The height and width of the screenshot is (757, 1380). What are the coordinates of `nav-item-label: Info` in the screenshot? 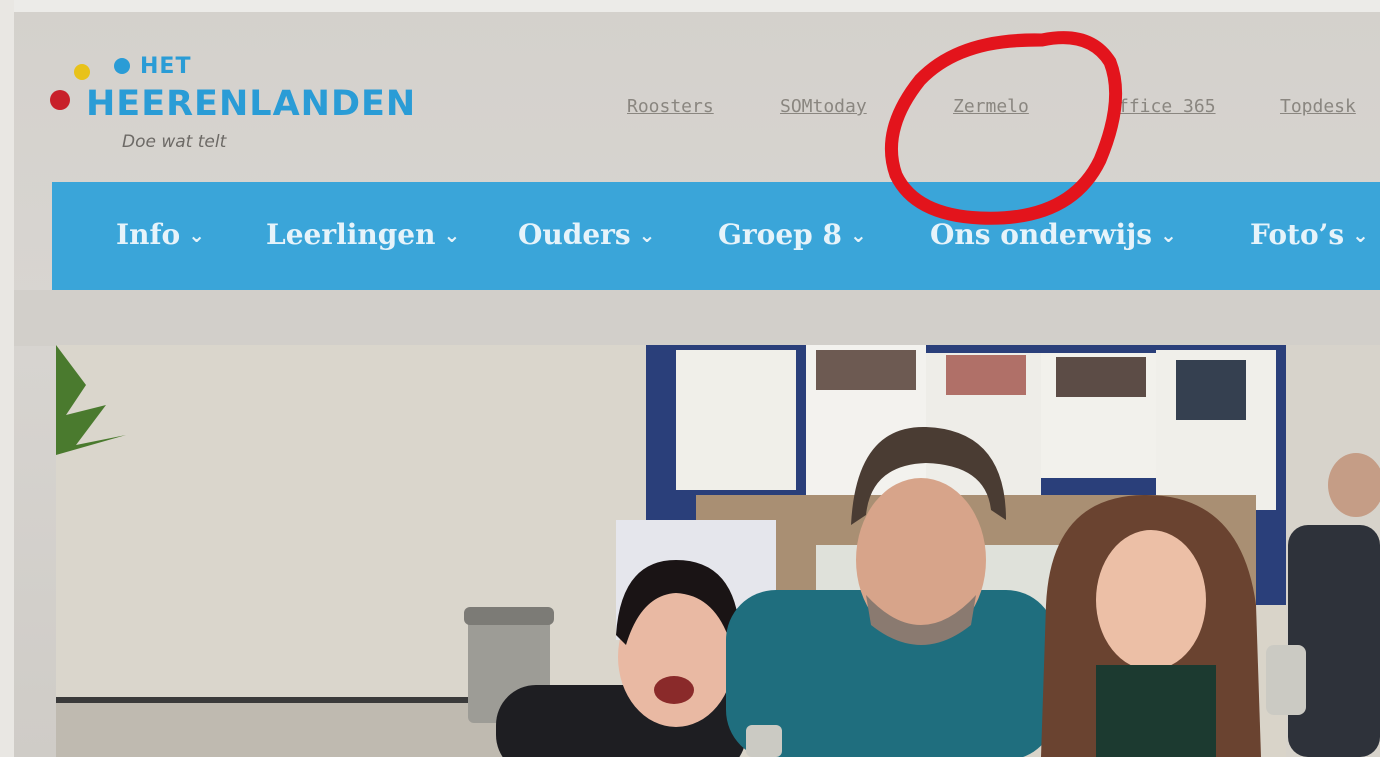 It's located at (148, 234).